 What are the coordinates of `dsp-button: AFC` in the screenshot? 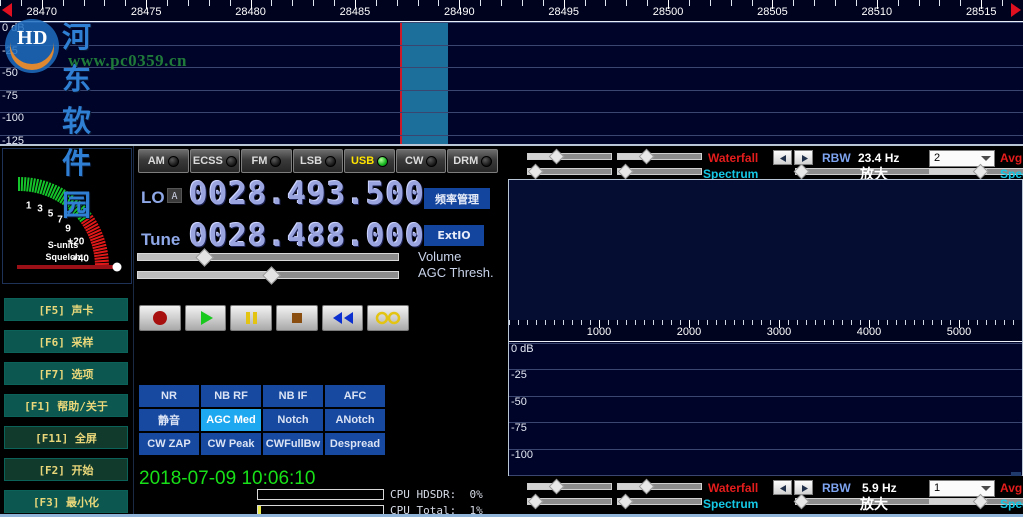 It's located at (355, 396).